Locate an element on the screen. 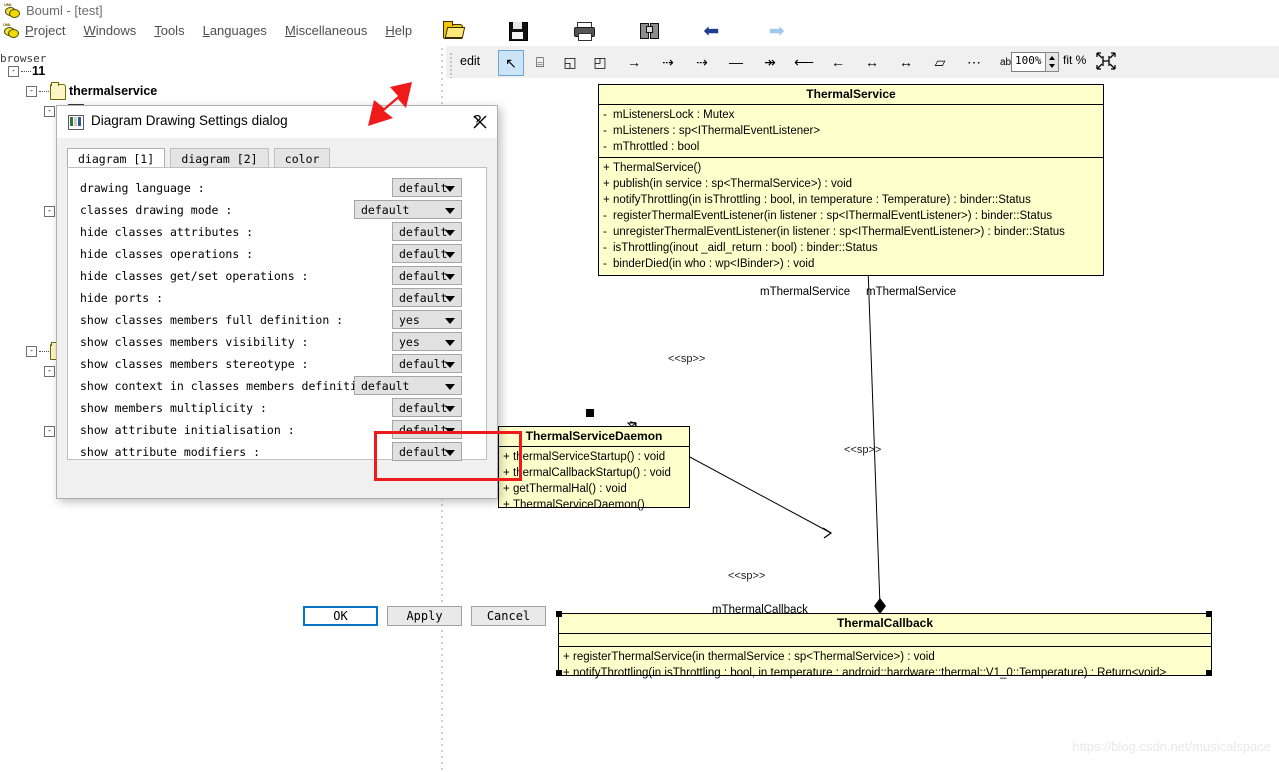 The width and height of the screenshot is (1279, 772). settings-row: show members multiplicity : default is located at coordinates (280, 409).